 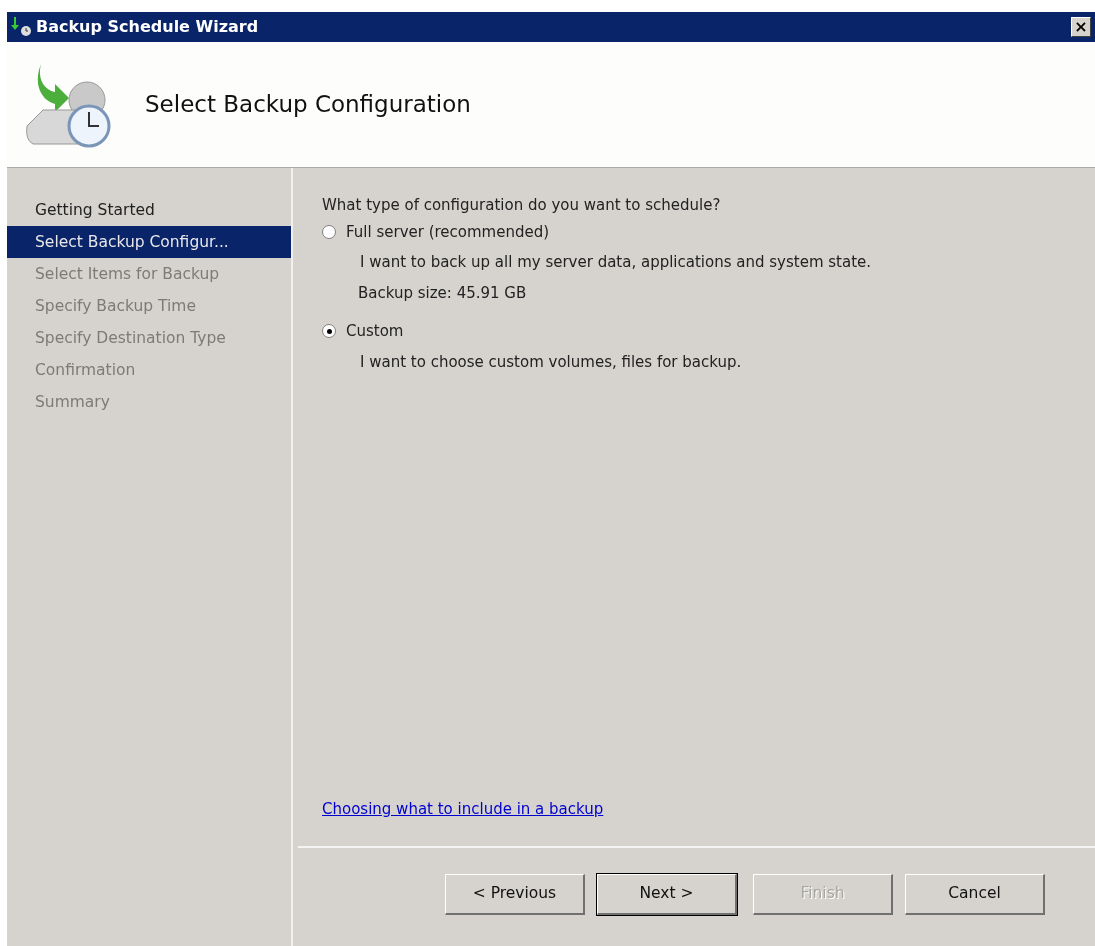 What do you see at coordinates (975, 894) in the screenshot?
I see `wizard-button: Cancel` at bounding box center [975, 894].